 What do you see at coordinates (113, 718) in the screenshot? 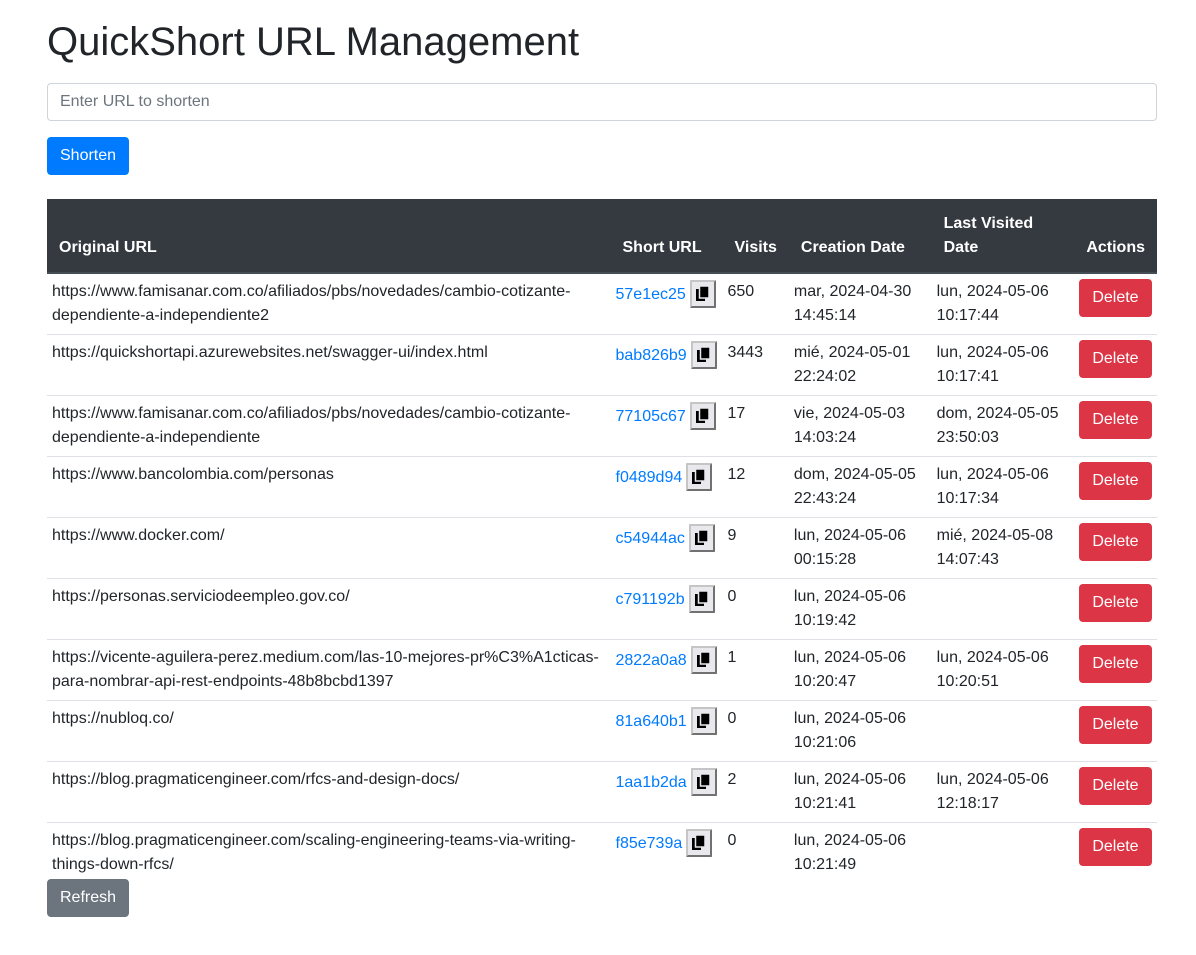
I see `original-url: https://nubloq.co/` at bounding box center [113, 718].